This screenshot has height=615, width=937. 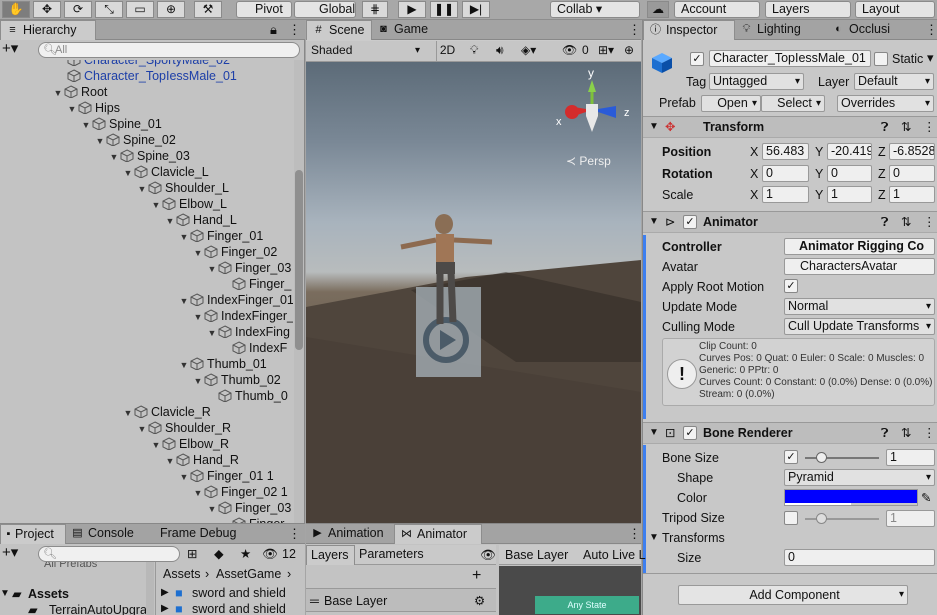 I want to click on hierarchy-row: ▼ Shoulder_L, so click(x=182, y=188).